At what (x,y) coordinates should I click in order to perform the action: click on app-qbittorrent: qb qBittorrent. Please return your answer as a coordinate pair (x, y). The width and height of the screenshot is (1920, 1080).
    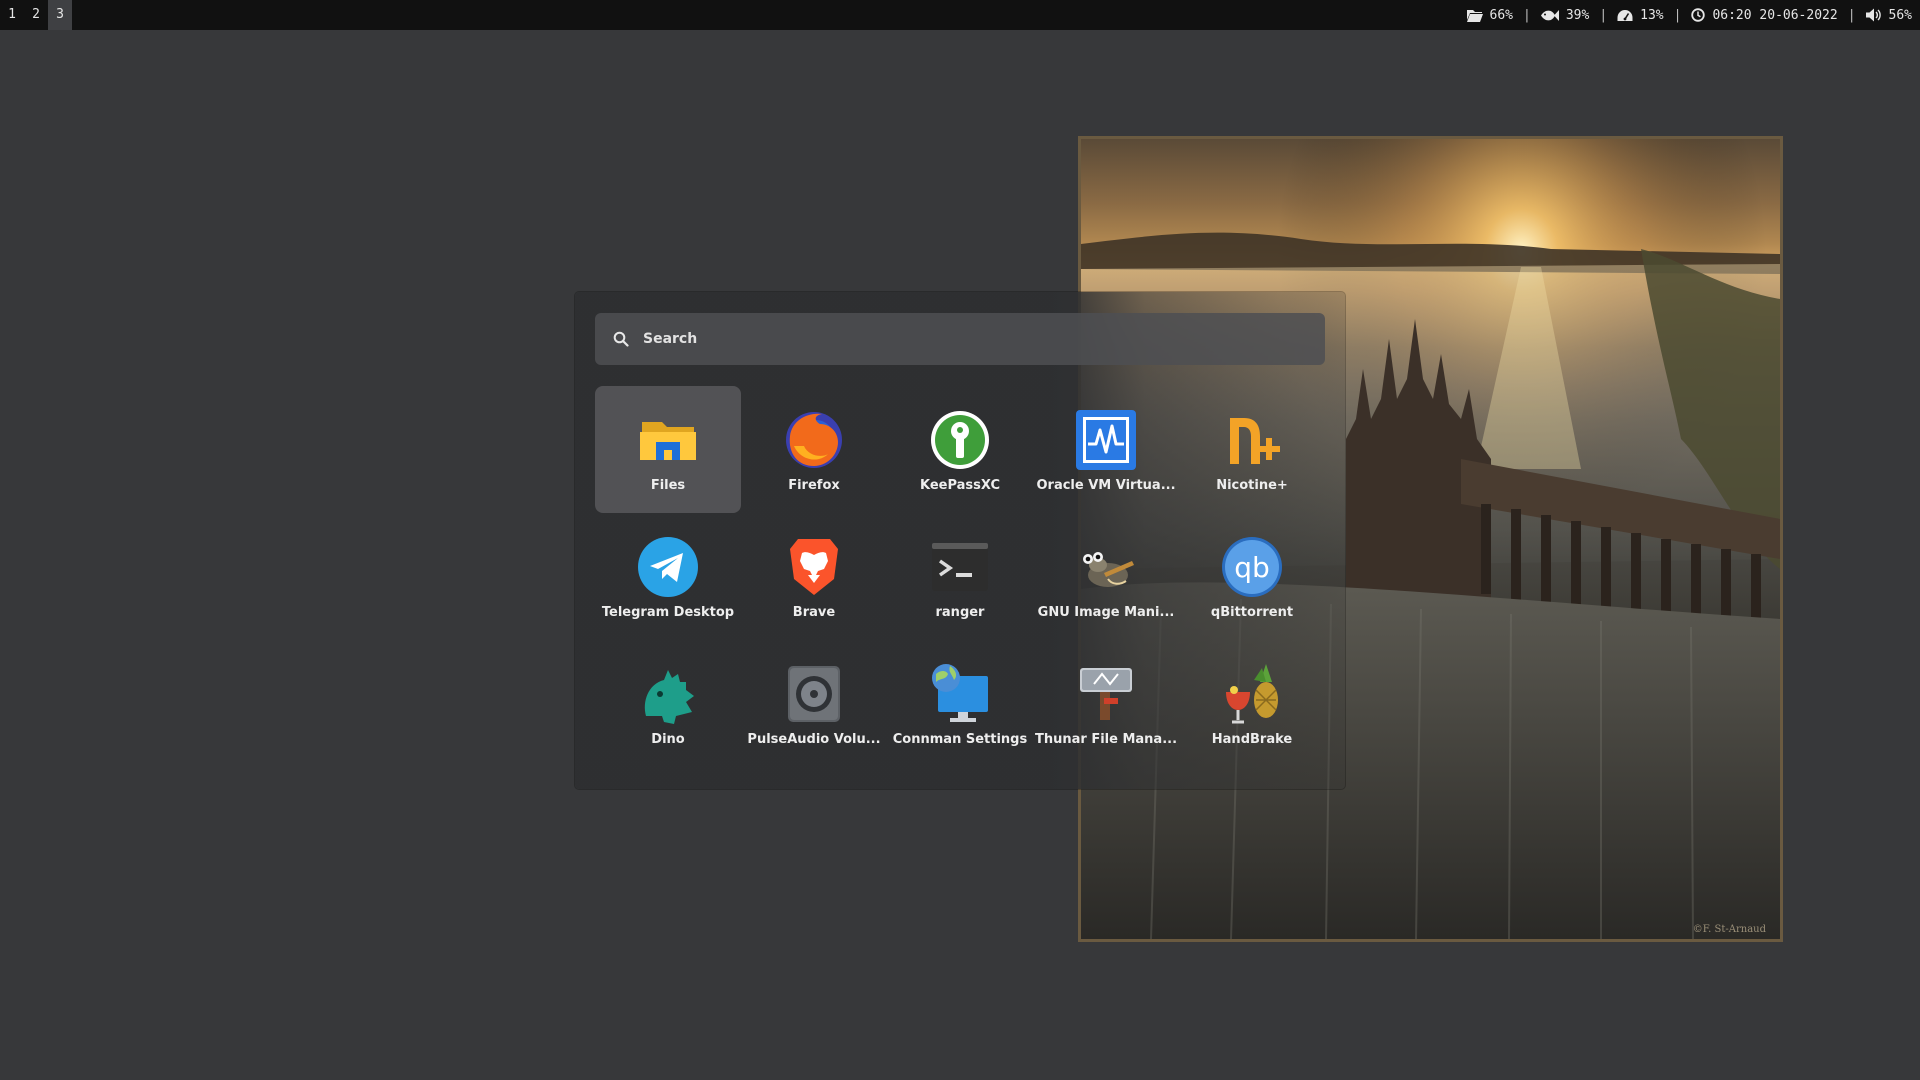
    Looking at the image, I should click on (1252, 576).